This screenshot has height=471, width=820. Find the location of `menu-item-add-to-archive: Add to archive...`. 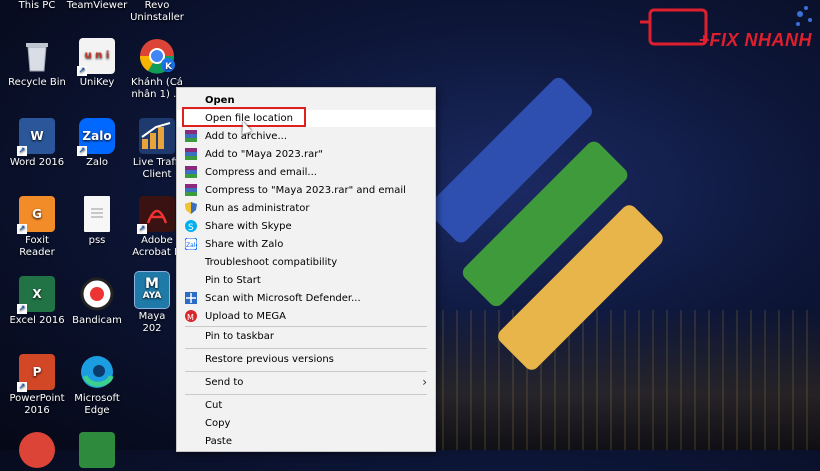

menu-item-add-to-archive: Add to archive... is located at coordinates (306, 136).